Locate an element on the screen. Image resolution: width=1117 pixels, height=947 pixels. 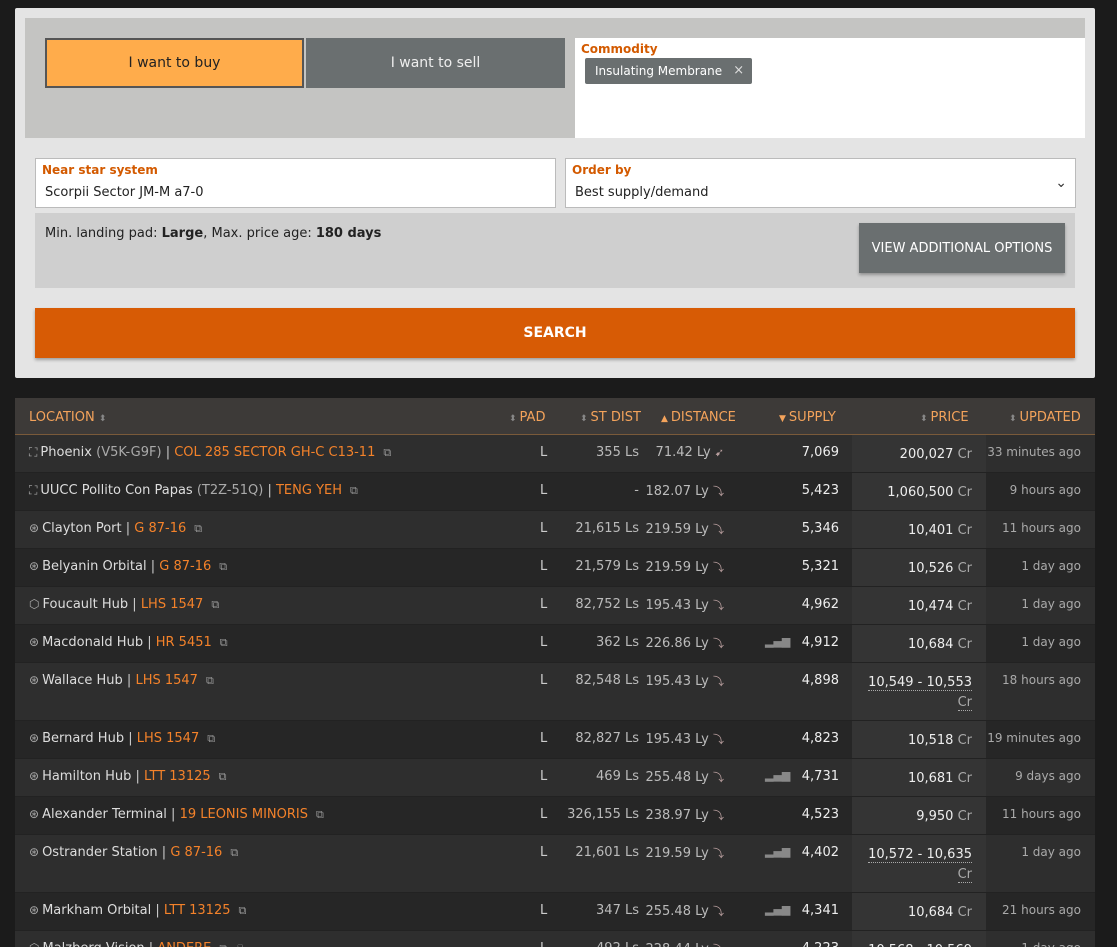
station-name: Foucault Hub is located at coordinates (85, 604).